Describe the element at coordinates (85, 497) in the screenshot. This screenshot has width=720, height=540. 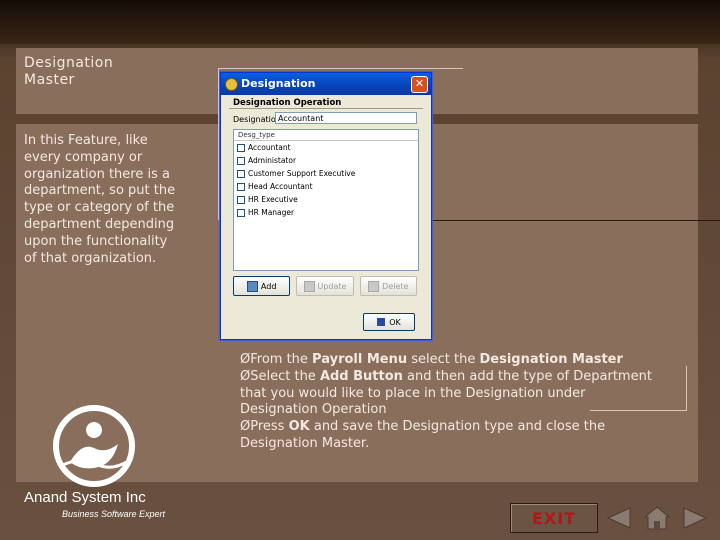
I see `brand-name: Anand System Inc` at that location.